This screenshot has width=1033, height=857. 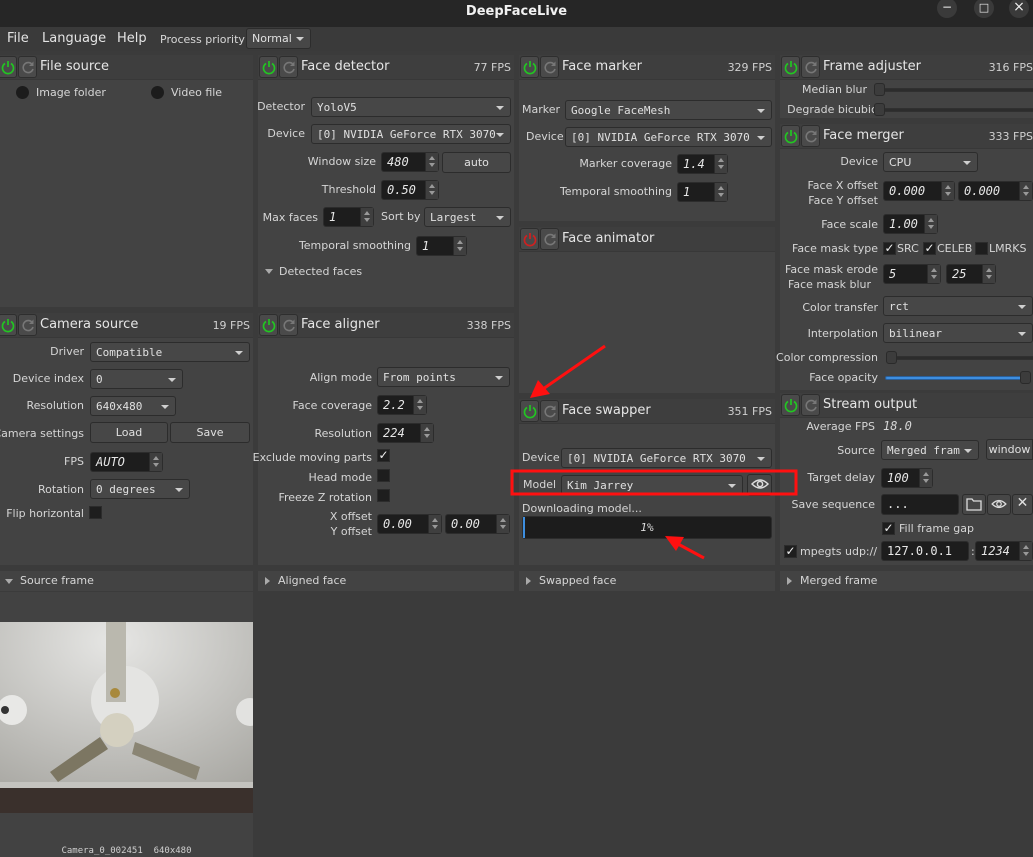 What do you see at coordinates (278, 38) in the screenshot?
I see `process-priority-select: Normal` at bounding box center [278, 38].